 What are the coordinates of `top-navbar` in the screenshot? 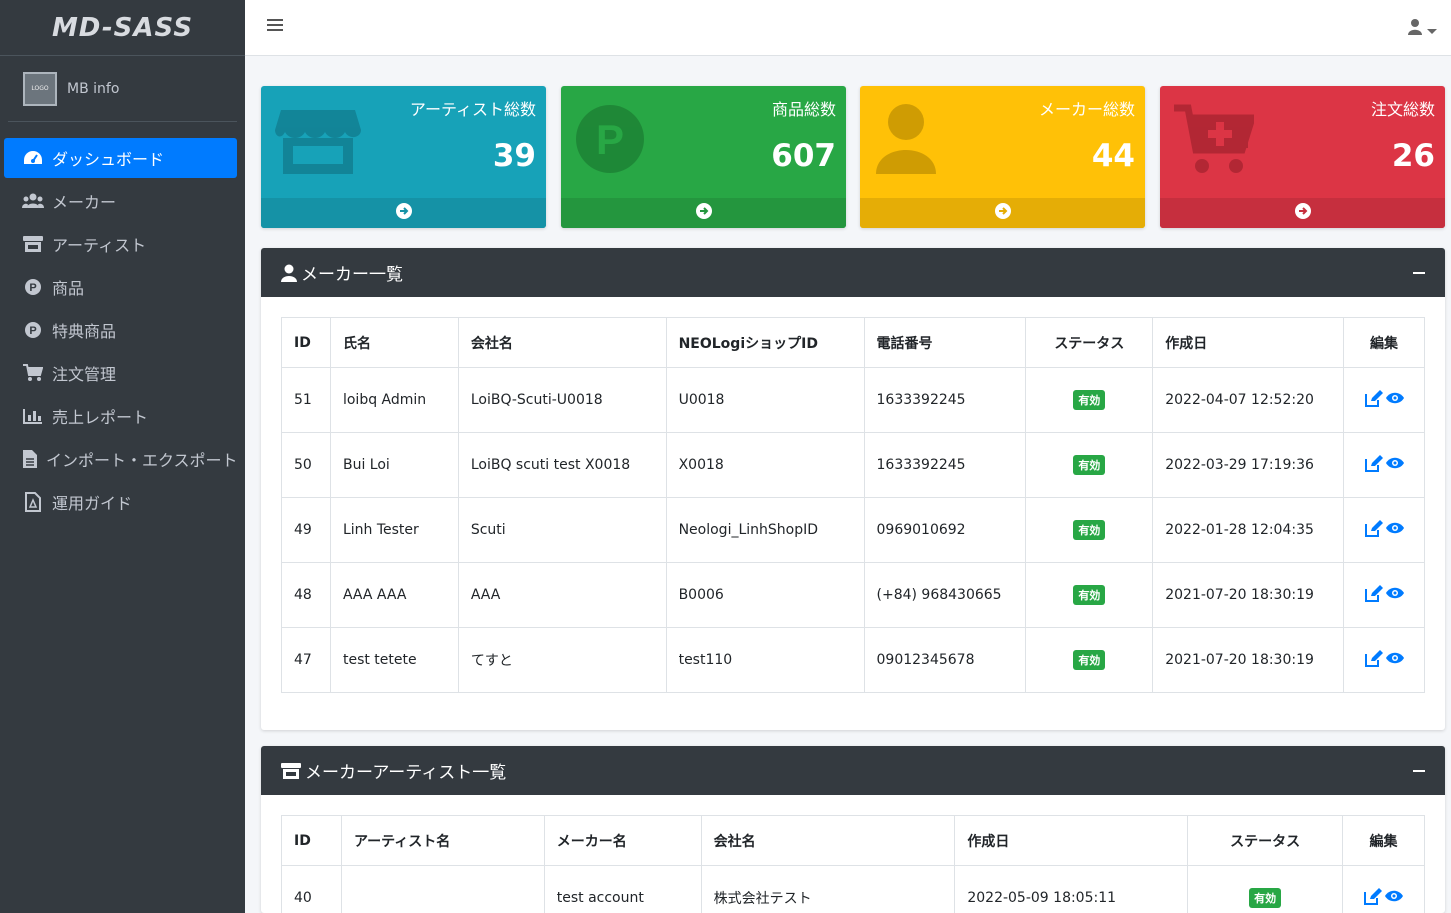 It's located at (848, 28).